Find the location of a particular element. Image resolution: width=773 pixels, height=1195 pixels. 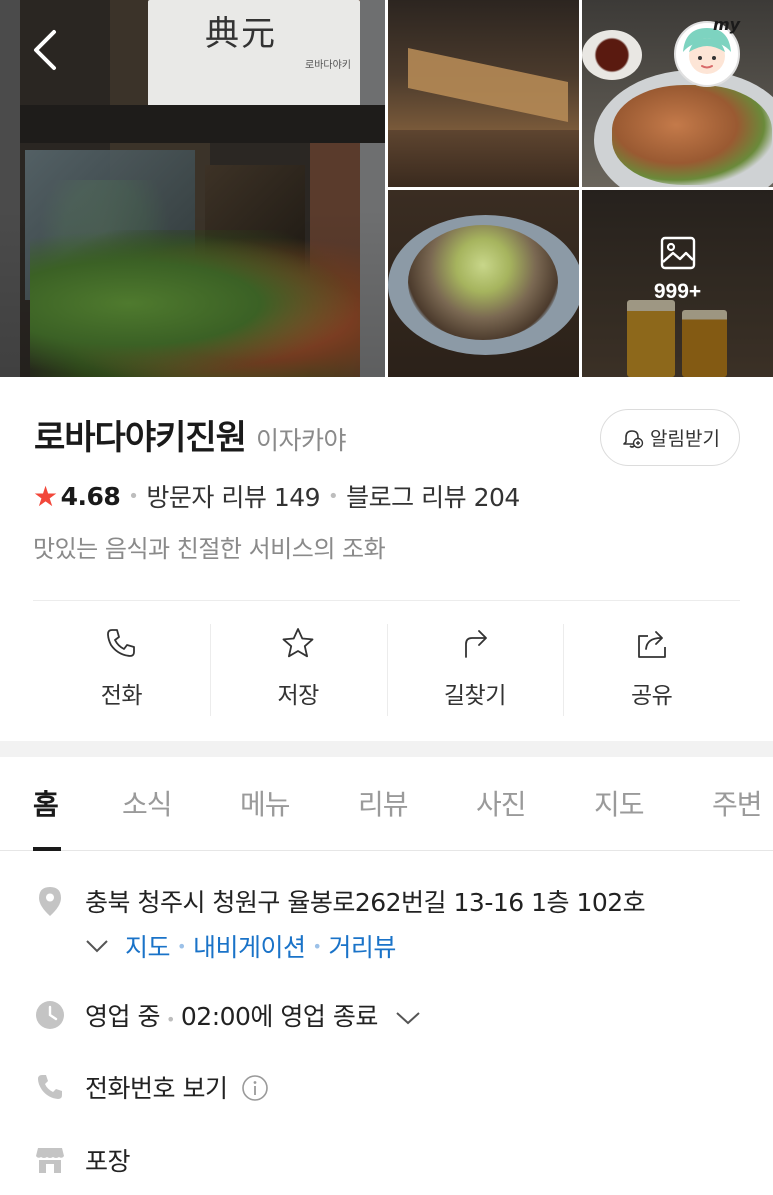

tab-nearby: 주변 is located at coordinates (737, 803).